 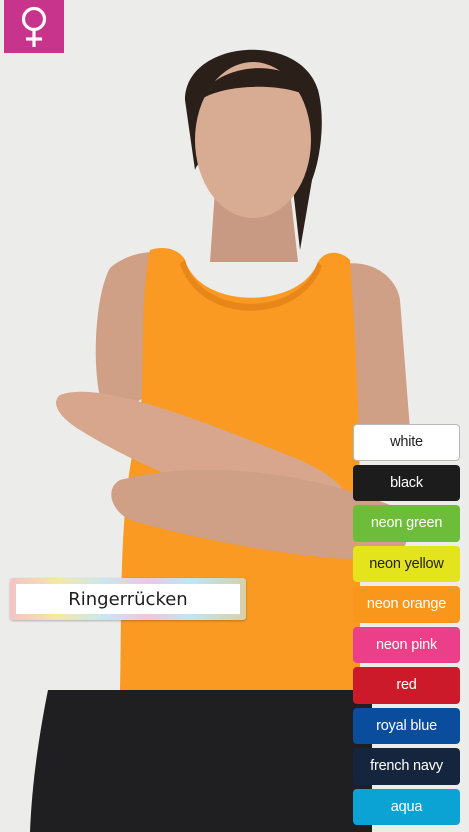 What do you see at coordinates (406, 604) in the screenshot?
I see `color-swatch-neon-orange: neon orange` at bounding box center [406, 604].